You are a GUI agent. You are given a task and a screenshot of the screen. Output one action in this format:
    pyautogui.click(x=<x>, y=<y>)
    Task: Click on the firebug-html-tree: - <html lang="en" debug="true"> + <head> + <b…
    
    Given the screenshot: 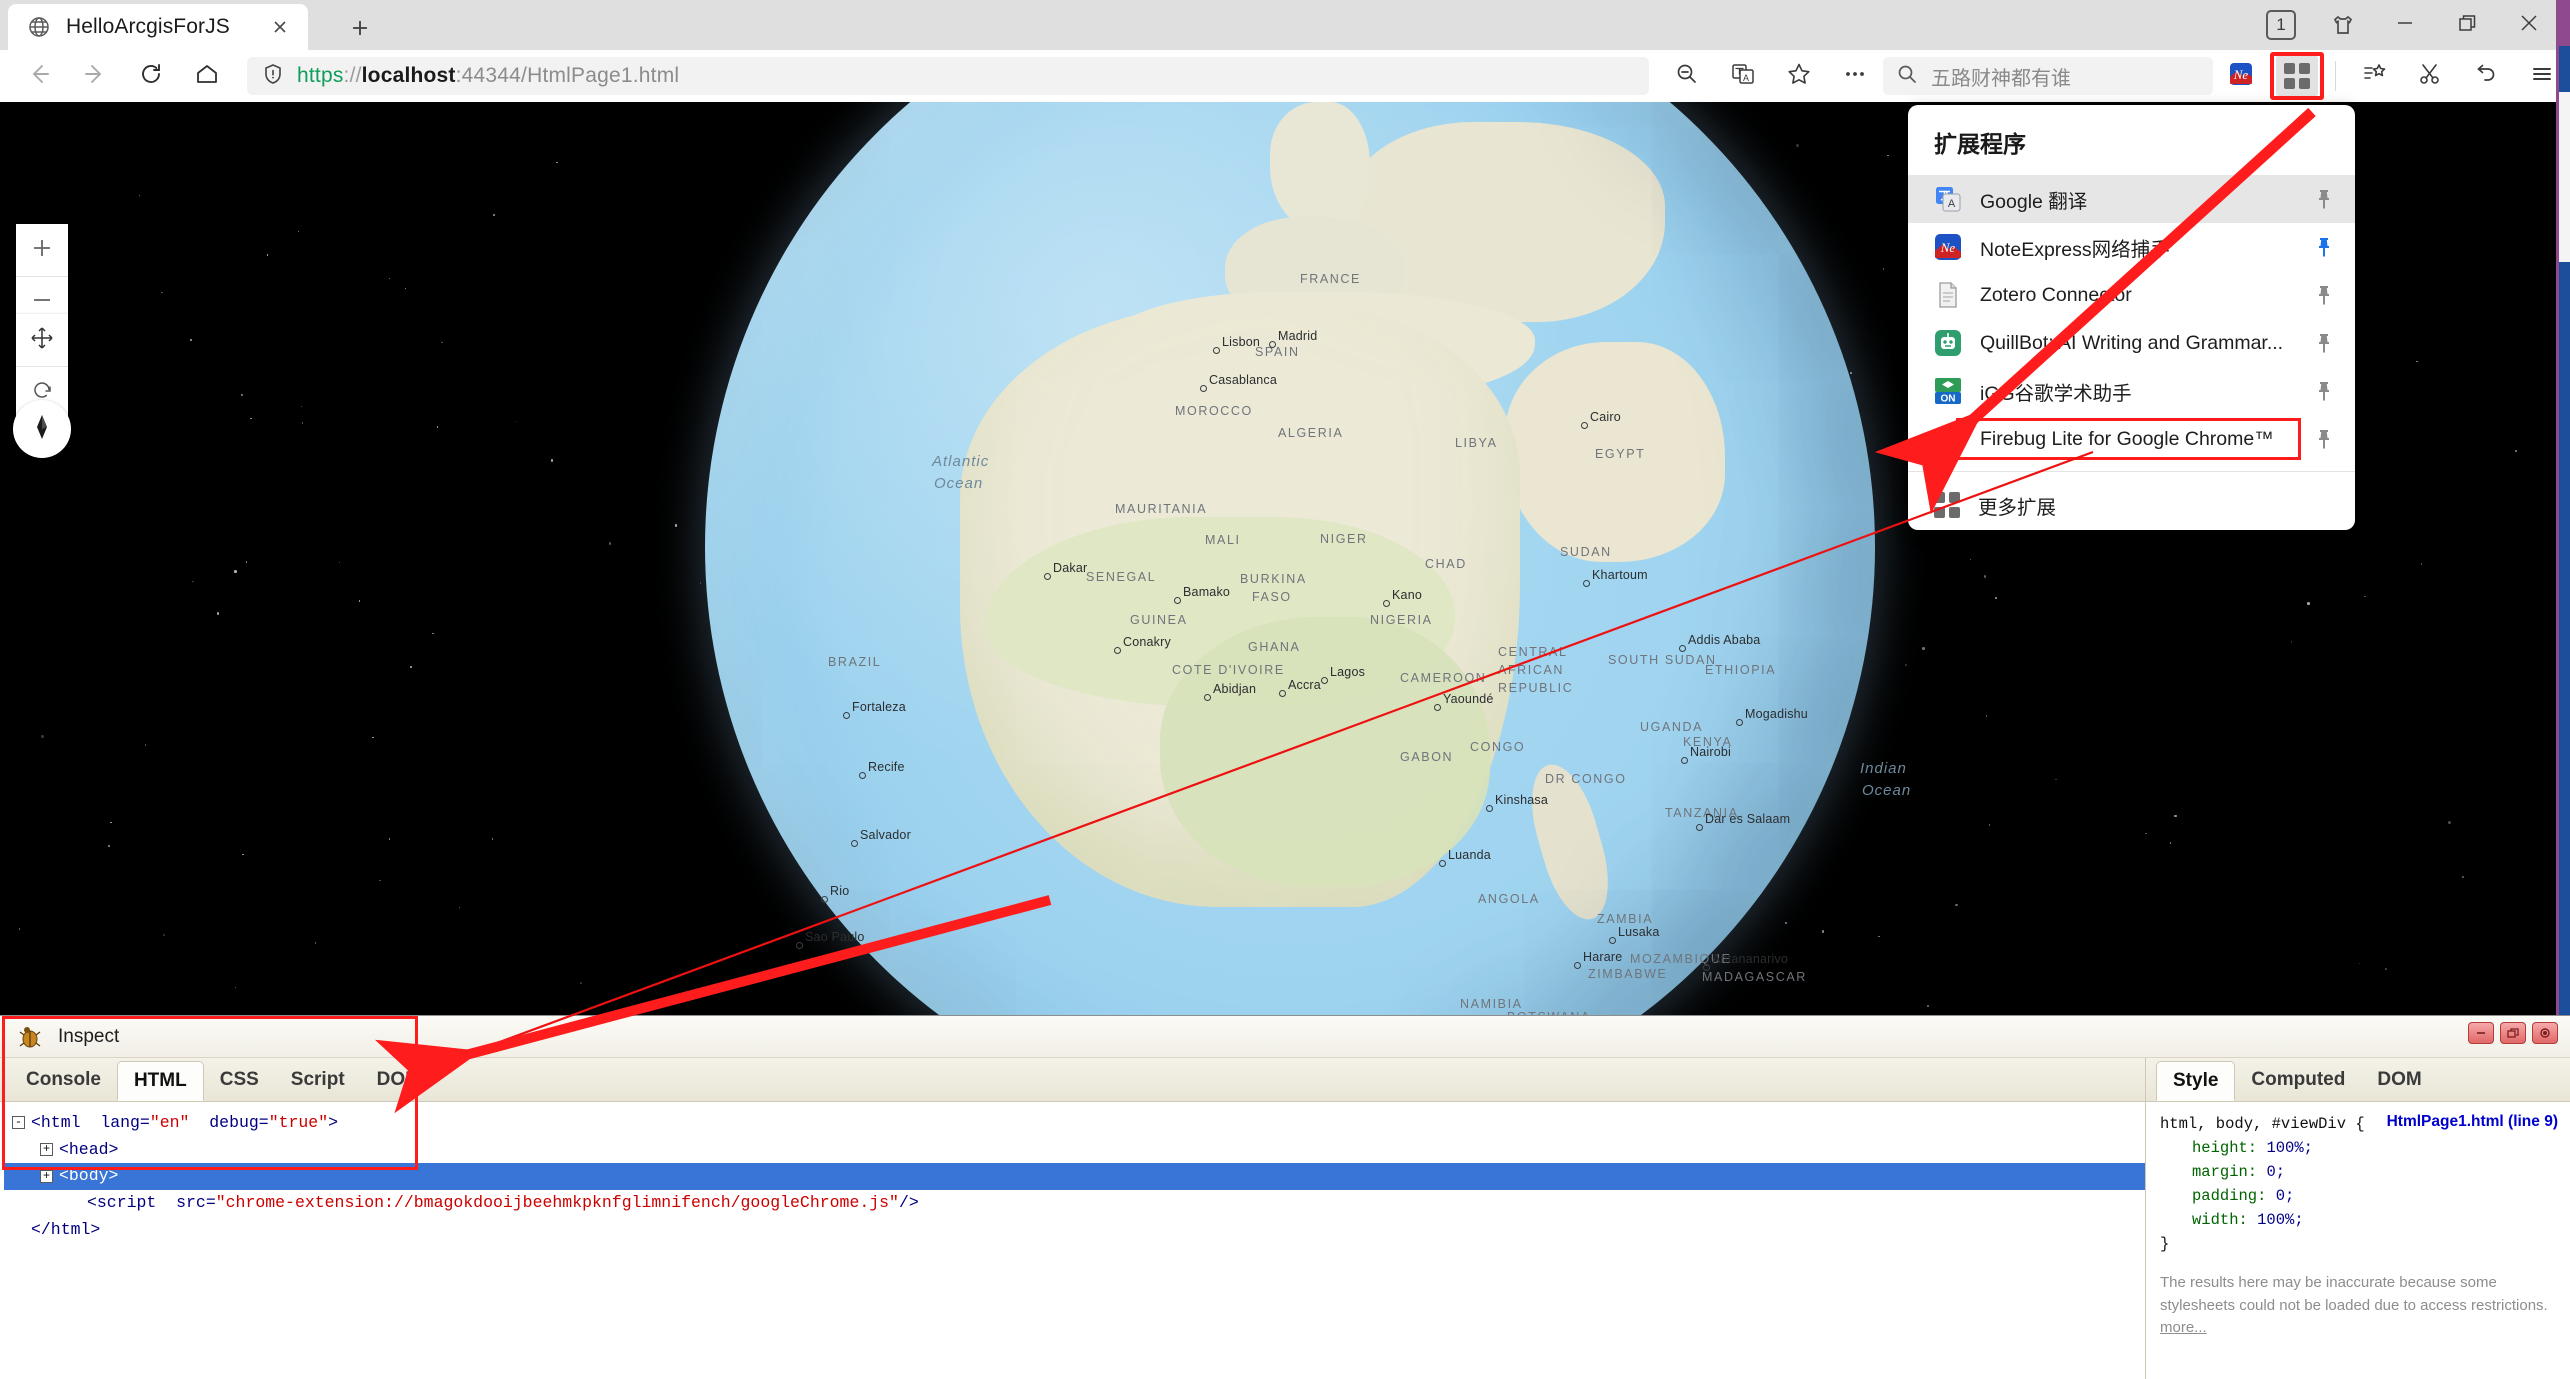 What is the action you would take?
    pyautogui.click(x=1072, y=1173)
    